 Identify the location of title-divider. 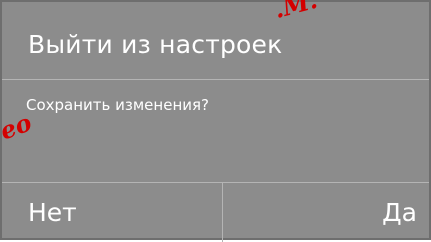
(215, 79).